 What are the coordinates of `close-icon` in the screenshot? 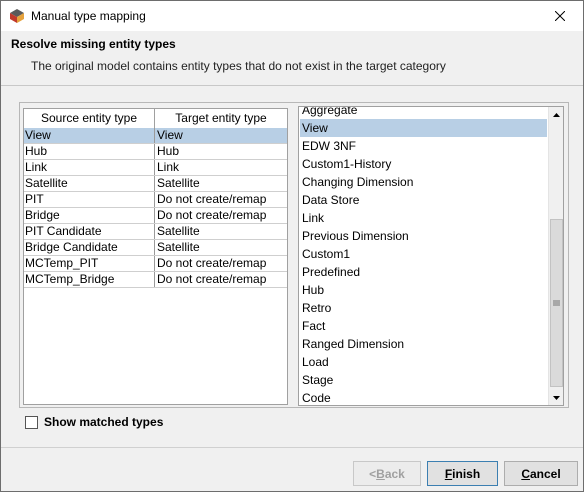 It's located at (560, 16).